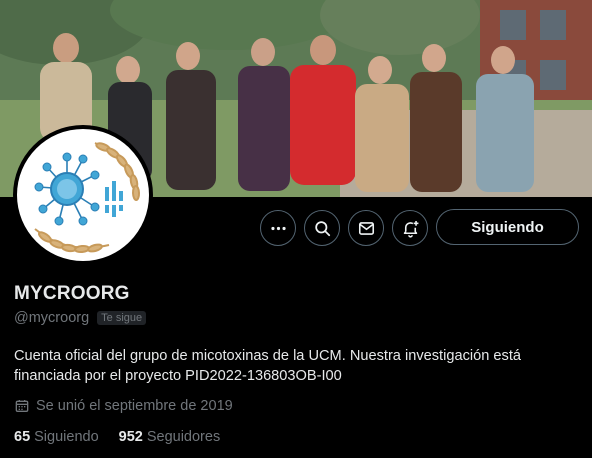  What do you see at coordinates (122, 318) in the screenshot?
I see `follows-you-badge: Te sigue` at bounding box center [122, 318].